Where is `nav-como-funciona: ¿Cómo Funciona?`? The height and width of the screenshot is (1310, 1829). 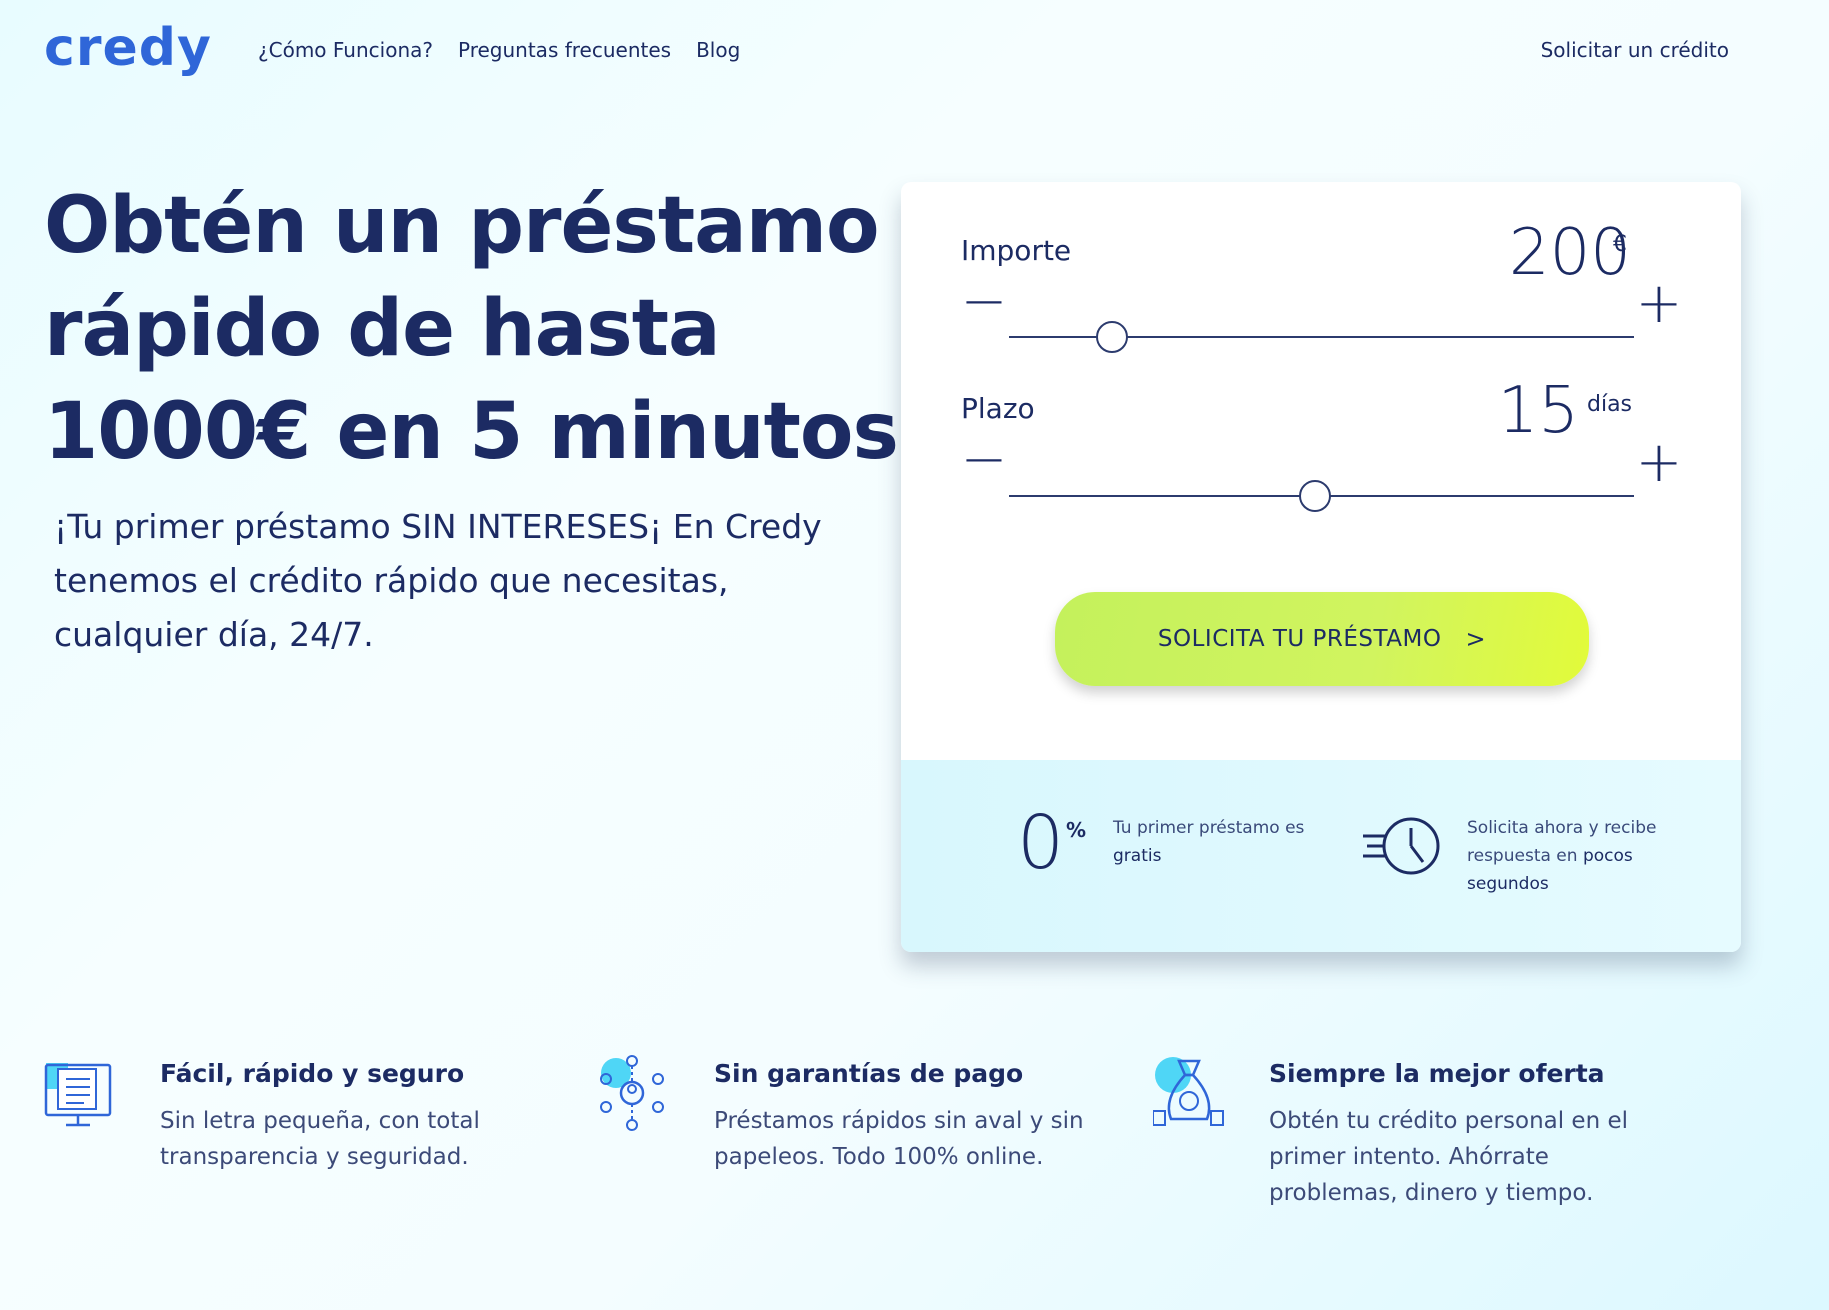 nav-como-funciona: ¿Cómo Funciona? is located at coordinates (345, 50).